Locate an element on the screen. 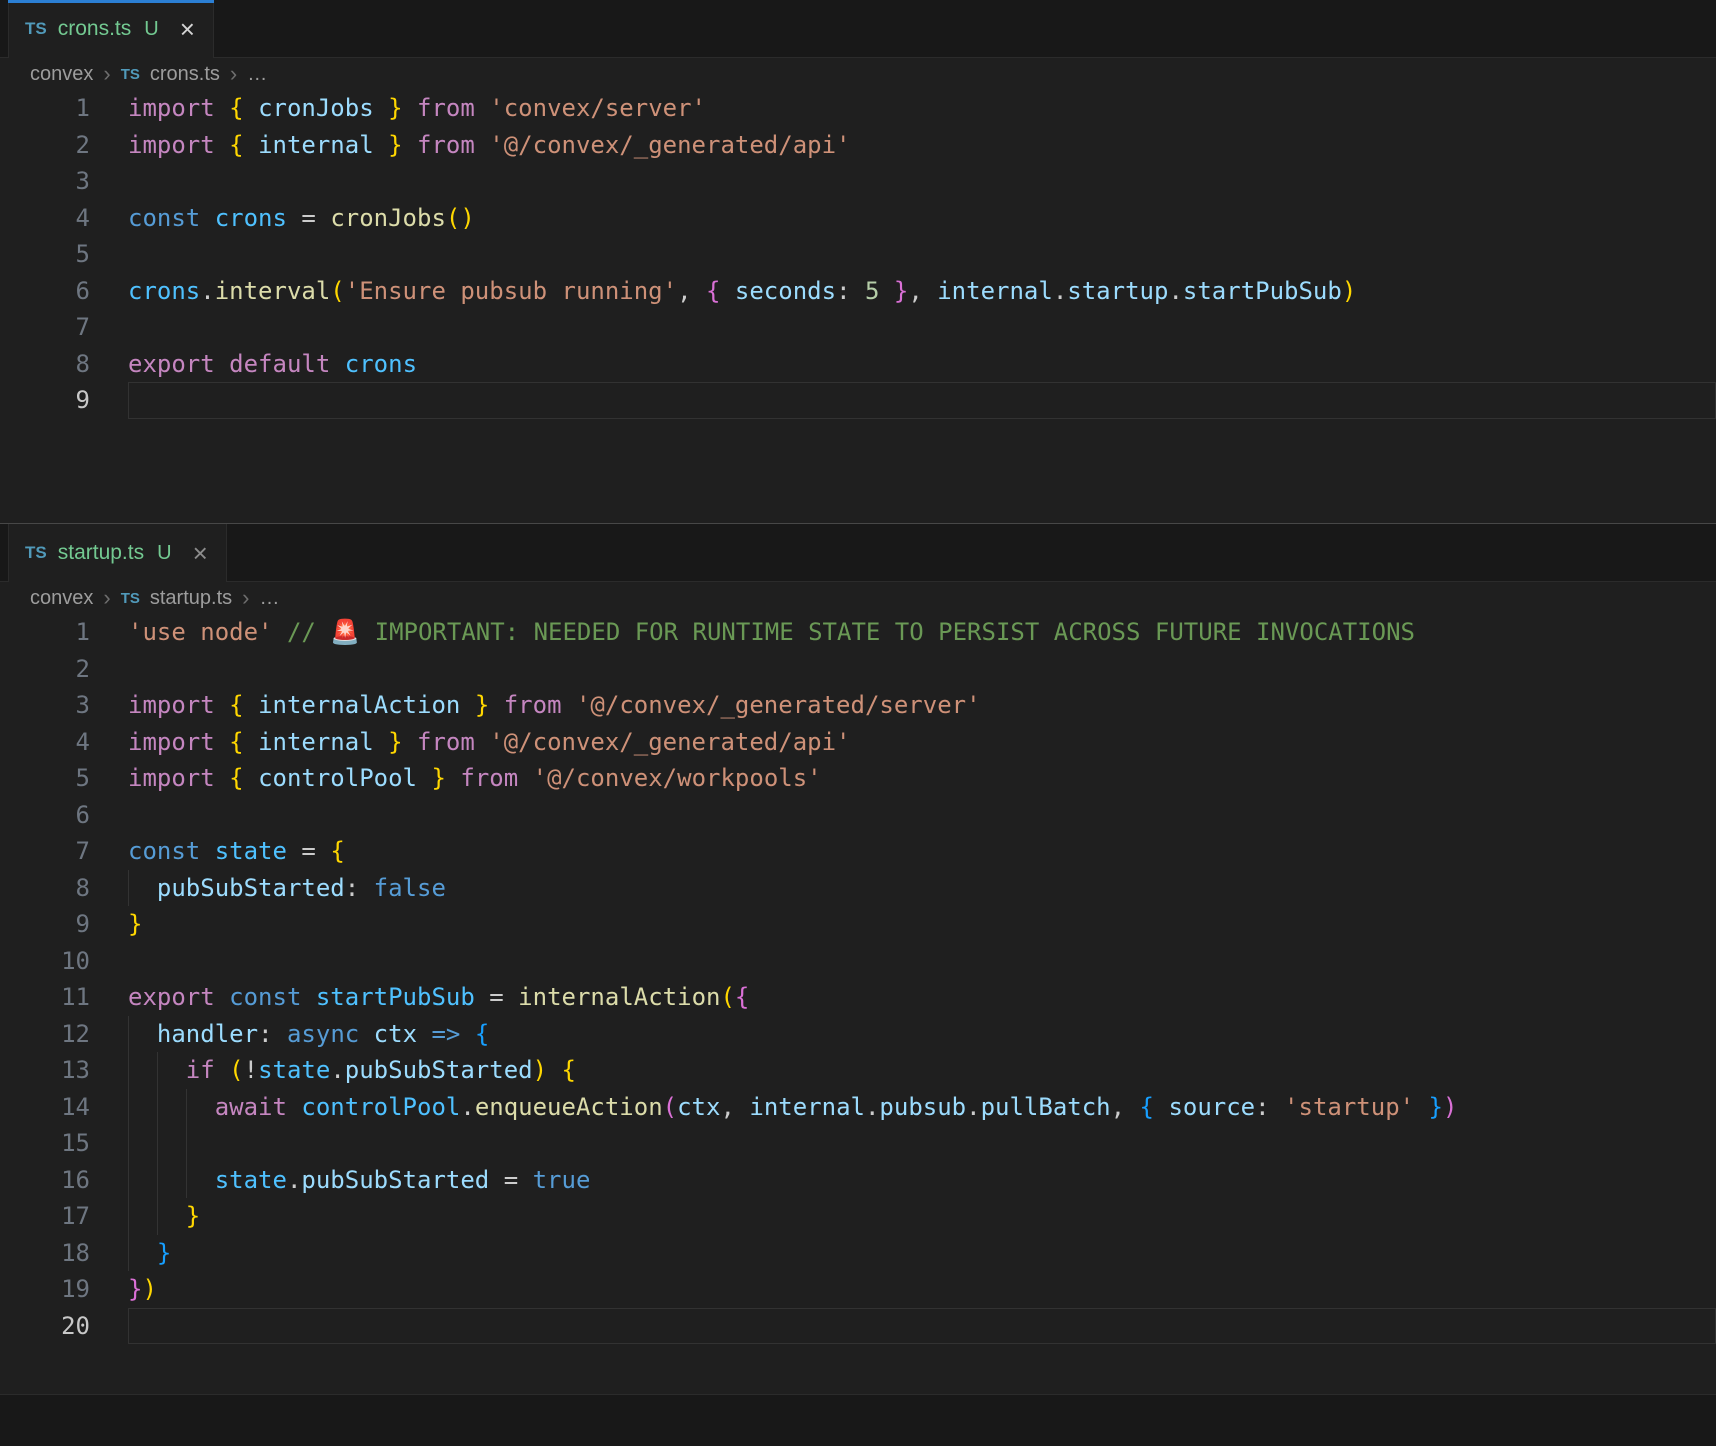 The height and width of the screenshot is (1446, 1716). code-line: 4 const crons = cronJobs() is located at coordinates (858, 218).